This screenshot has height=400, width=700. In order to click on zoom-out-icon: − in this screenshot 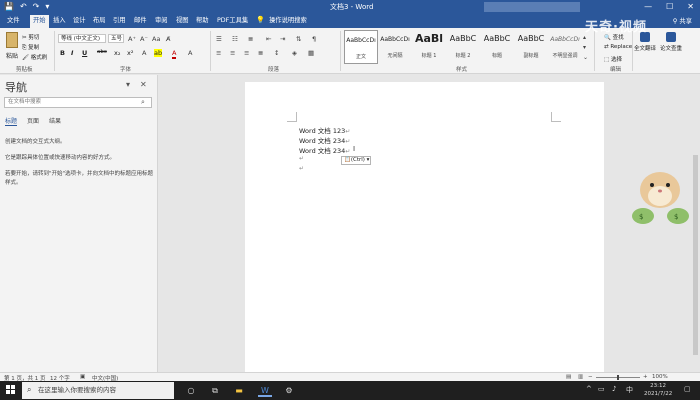, I will do `click(590, 377)`.